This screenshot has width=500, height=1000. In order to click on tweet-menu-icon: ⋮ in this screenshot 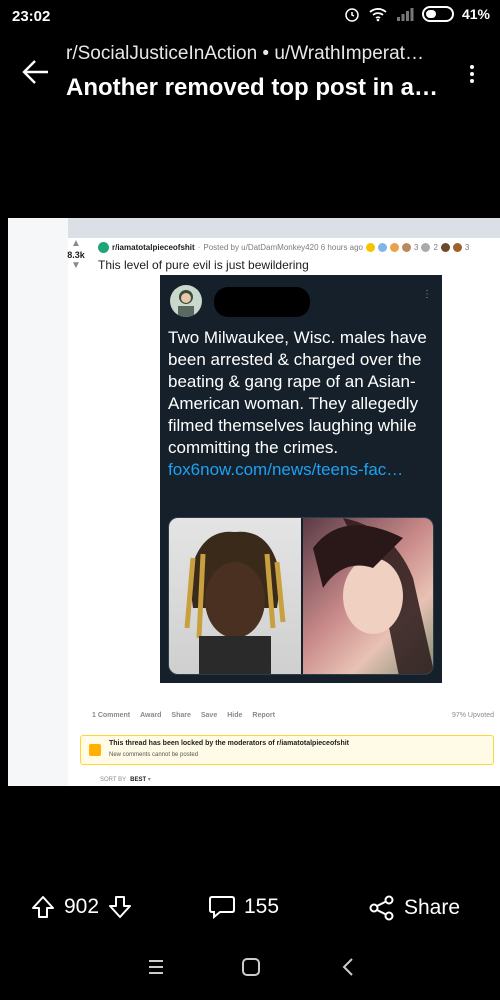, I will do `click(427, 294)`.